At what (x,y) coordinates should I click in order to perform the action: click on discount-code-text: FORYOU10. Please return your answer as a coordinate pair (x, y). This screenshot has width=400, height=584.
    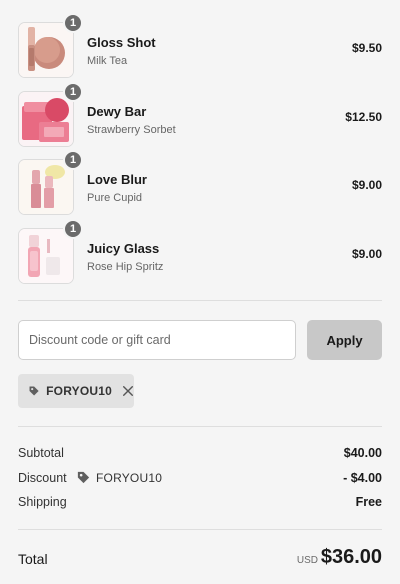
    Looking at the image, I should click on (129, 477).